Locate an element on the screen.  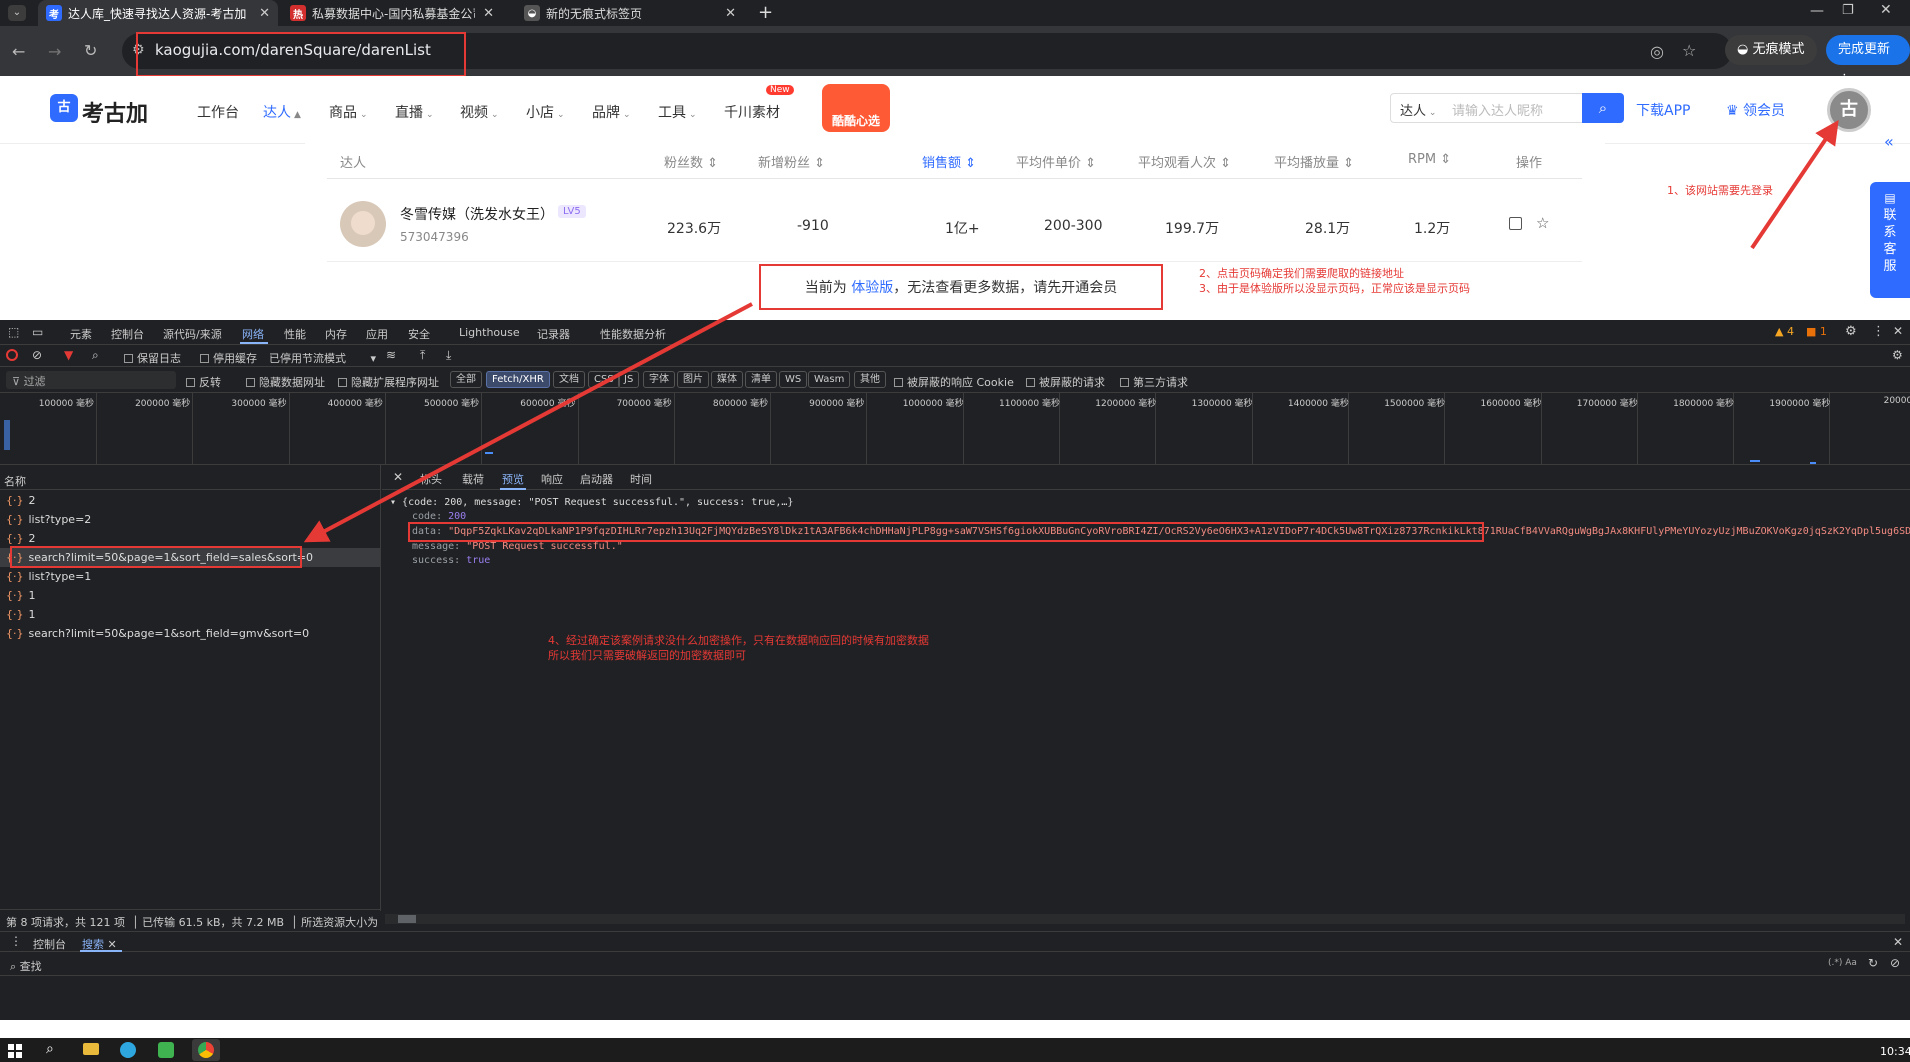
devtools-tab-sources: 源代码/来源 is located at coordinates (192, 334).